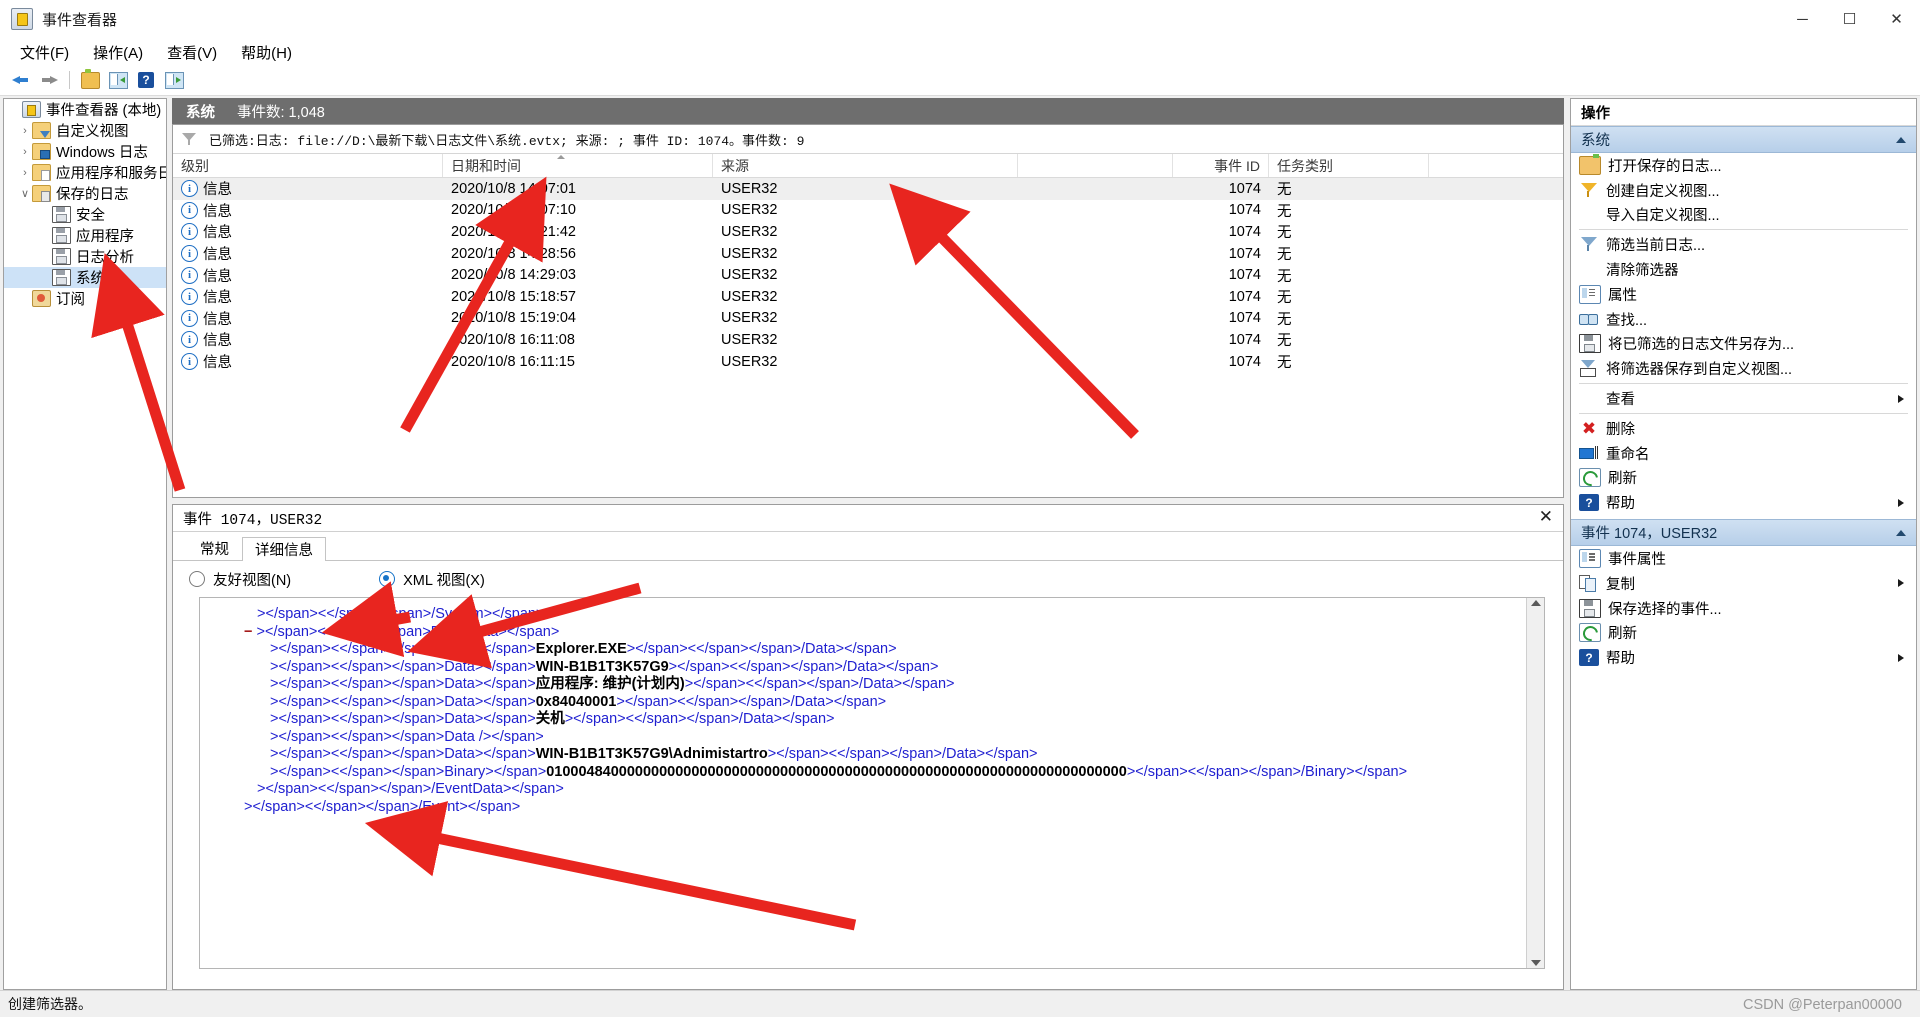 The height and width of the screenshot is (1017, 1920). I want to click on group-label: 系统, so click(1595, 141).